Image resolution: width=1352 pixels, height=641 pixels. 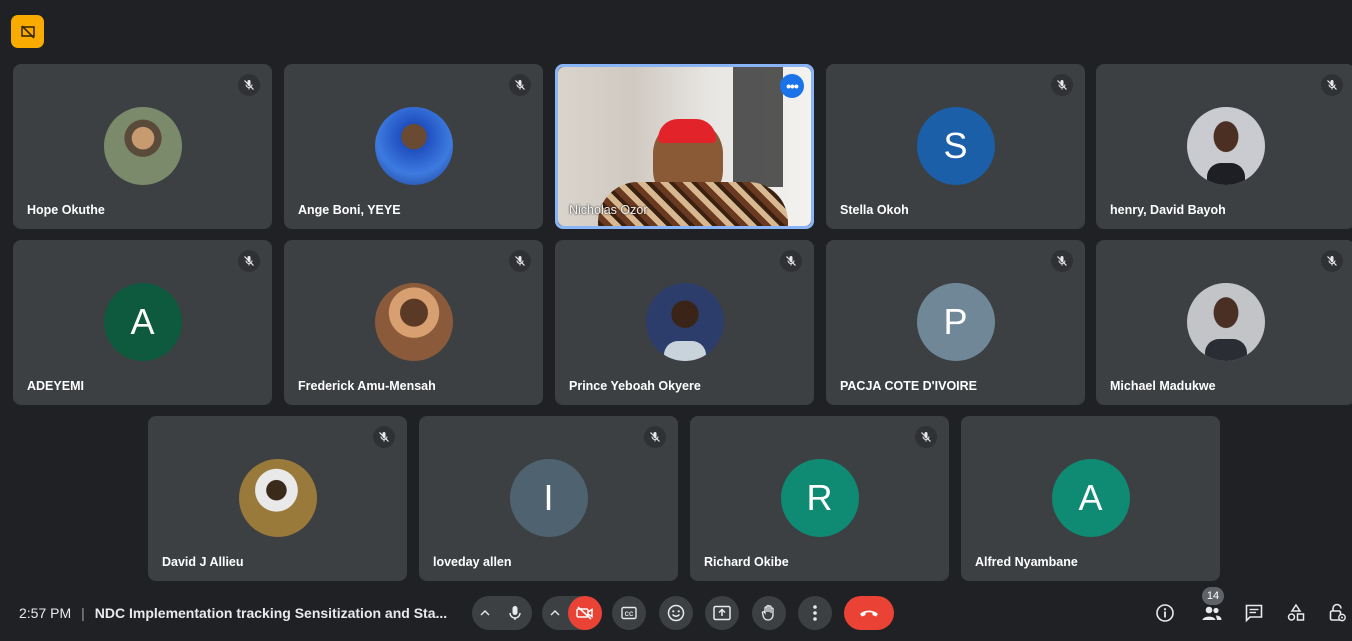 I want to click on more-group, so click(x=815, y=613).